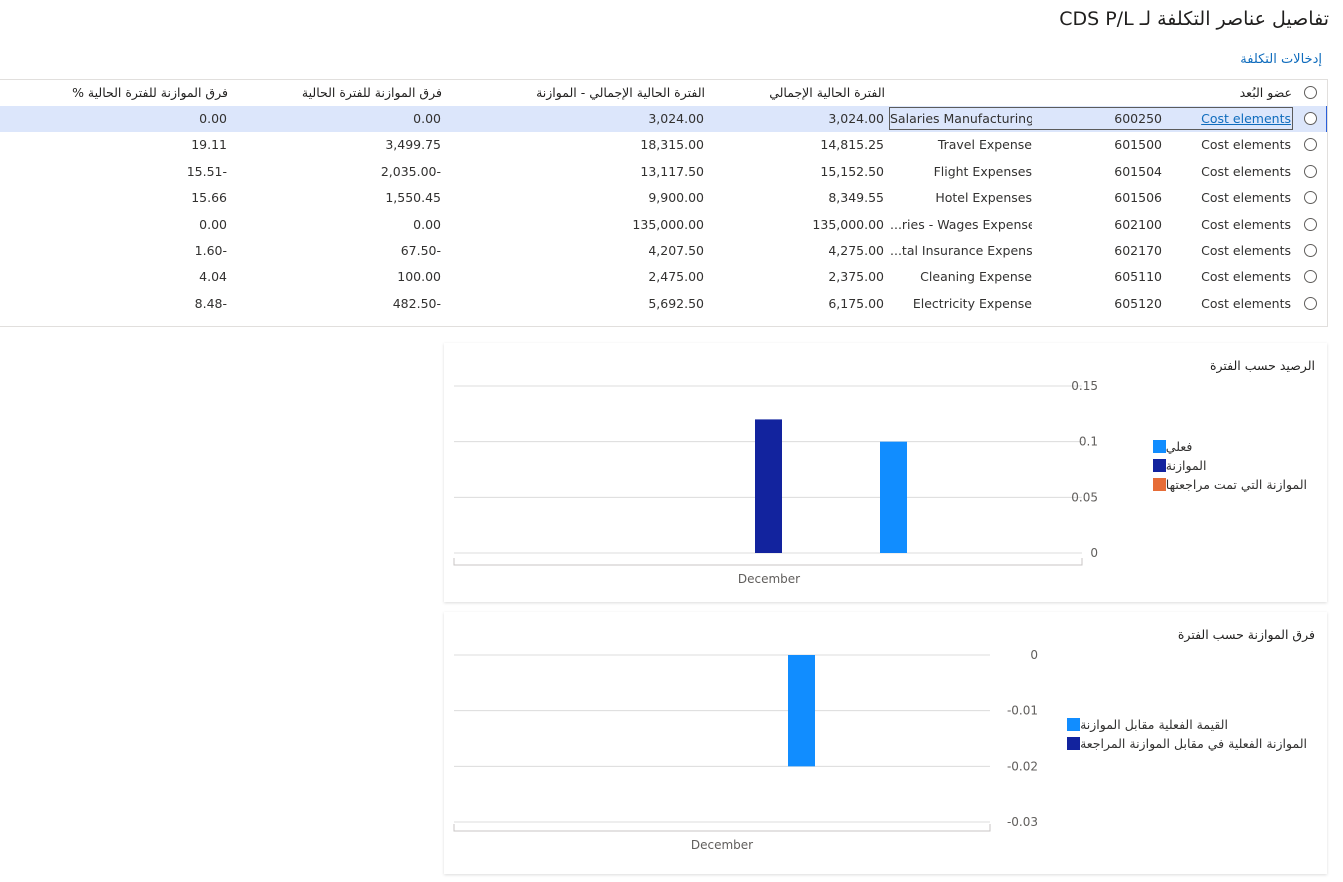  What do you see at coordinates (976, 277) in the screenshot?
I see `cell-description: Cleaning Expense` at bounding box center [976, 277].